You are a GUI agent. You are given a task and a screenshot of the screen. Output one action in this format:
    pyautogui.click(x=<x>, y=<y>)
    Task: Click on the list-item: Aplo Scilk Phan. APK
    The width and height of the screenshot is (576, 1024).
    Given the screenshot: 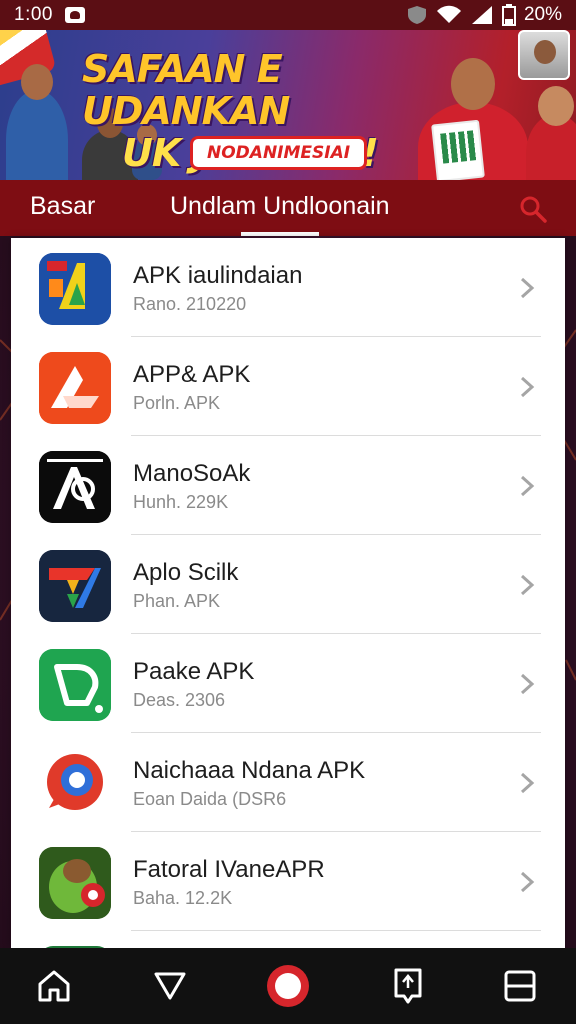 What is the action you would take?
    pyautogui.click(x=288, y=584)
    